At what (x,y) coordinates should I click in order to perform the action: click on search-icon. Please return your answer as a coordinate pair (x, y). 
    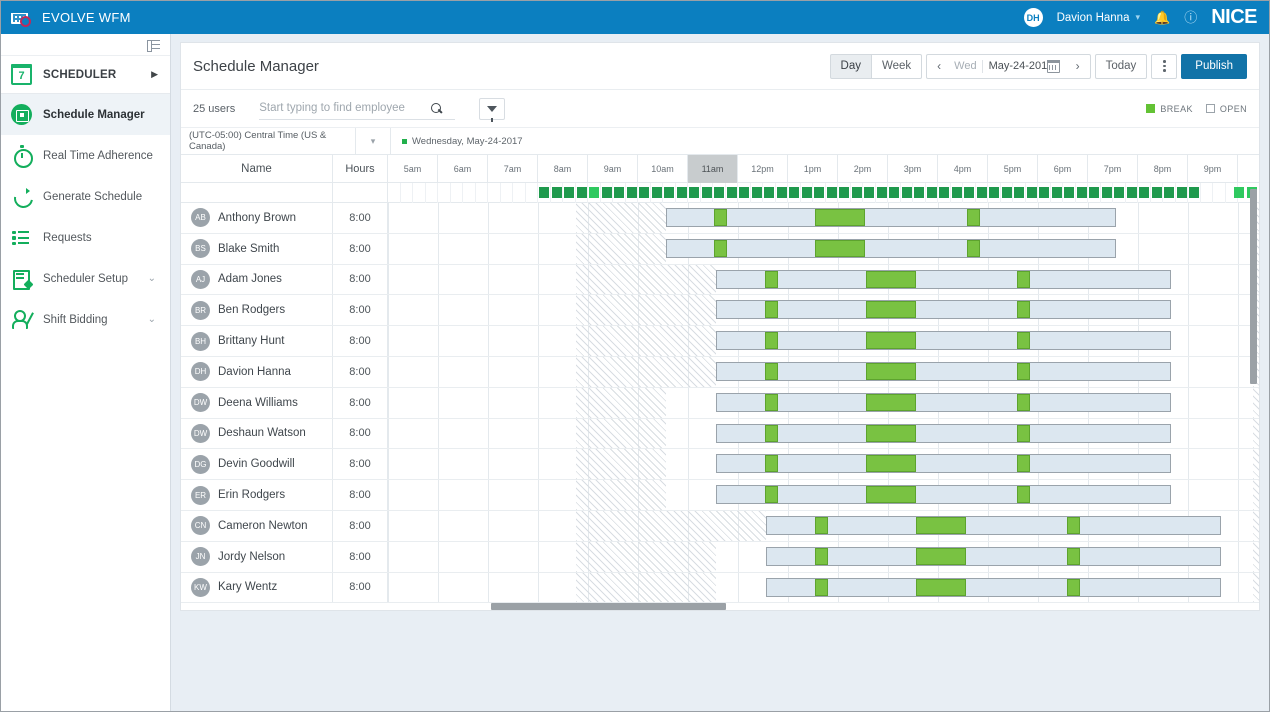
    Looking at the image, I should click on (436, 108).